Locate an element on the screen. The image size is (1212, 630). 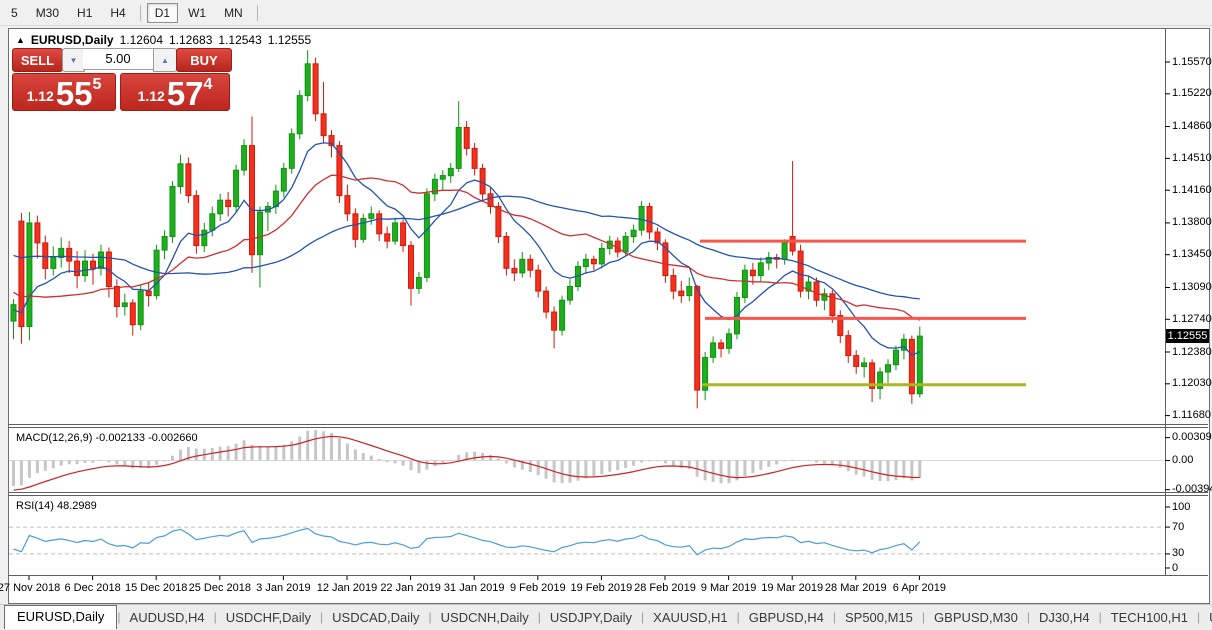
date-axis-label: 9 Mar 2019 is located at coordinates (728, 588).